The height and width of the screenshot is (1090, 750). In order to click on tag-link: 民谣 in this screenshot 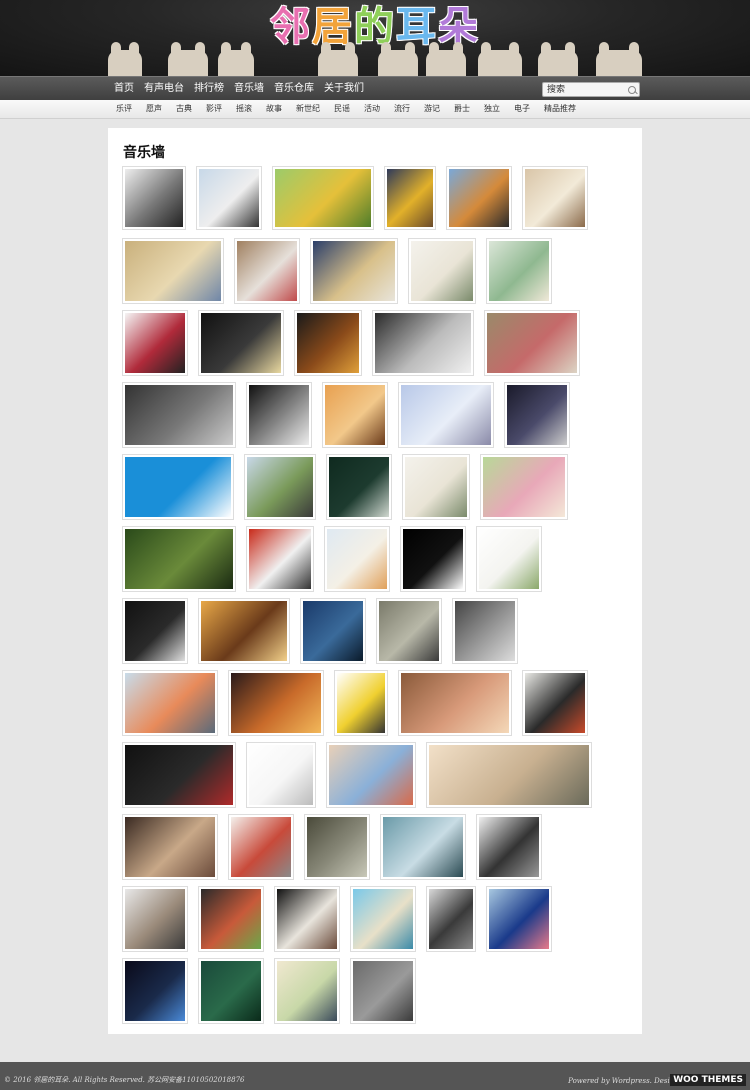, I will do `click(342, 109)`.